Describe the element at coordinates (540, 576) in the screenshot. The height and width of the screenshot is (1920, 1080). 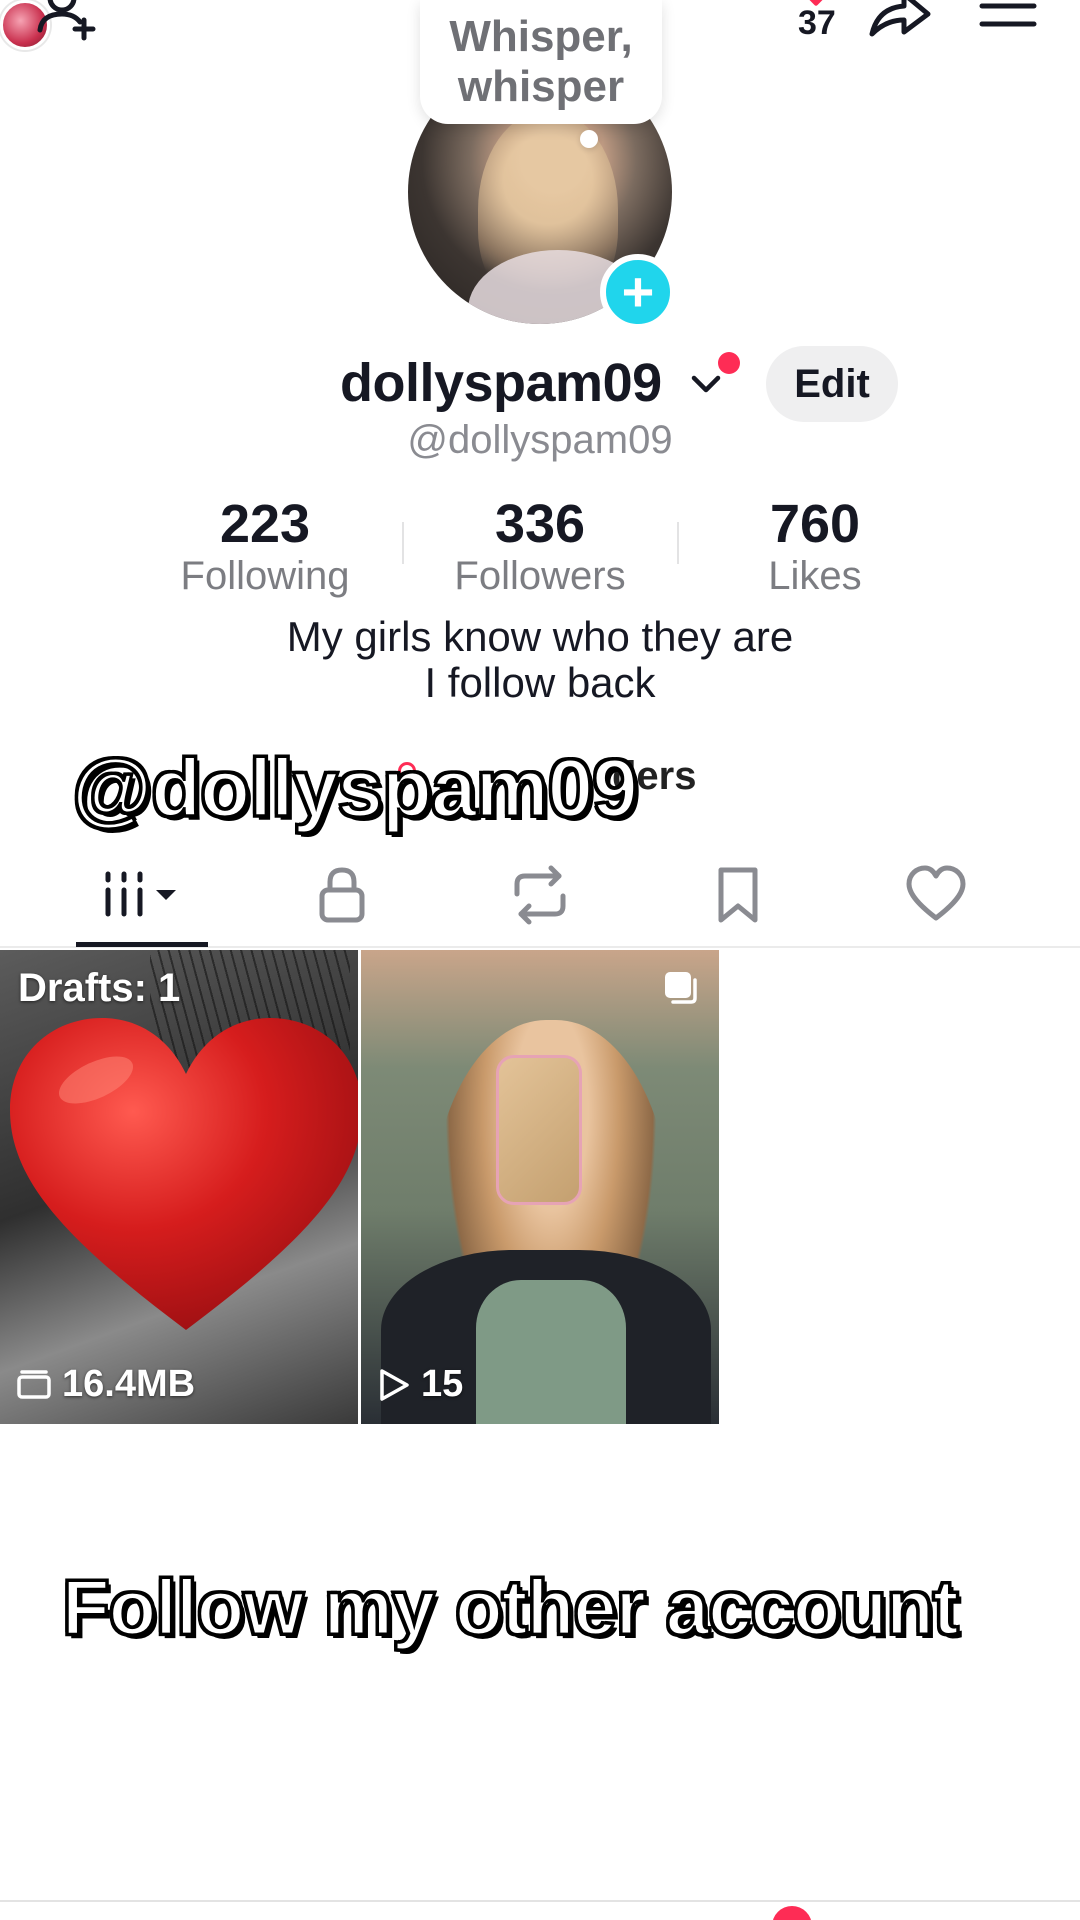
I see `stat-label: Followers` at that location.